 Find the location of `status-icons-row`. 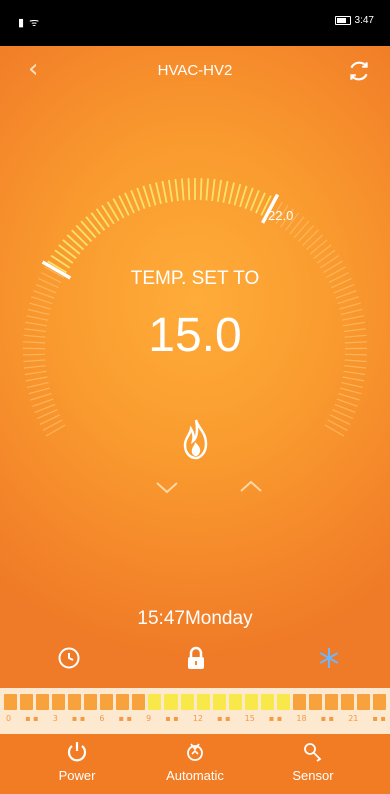

status-icons-row is located at coordinates (195, 662).